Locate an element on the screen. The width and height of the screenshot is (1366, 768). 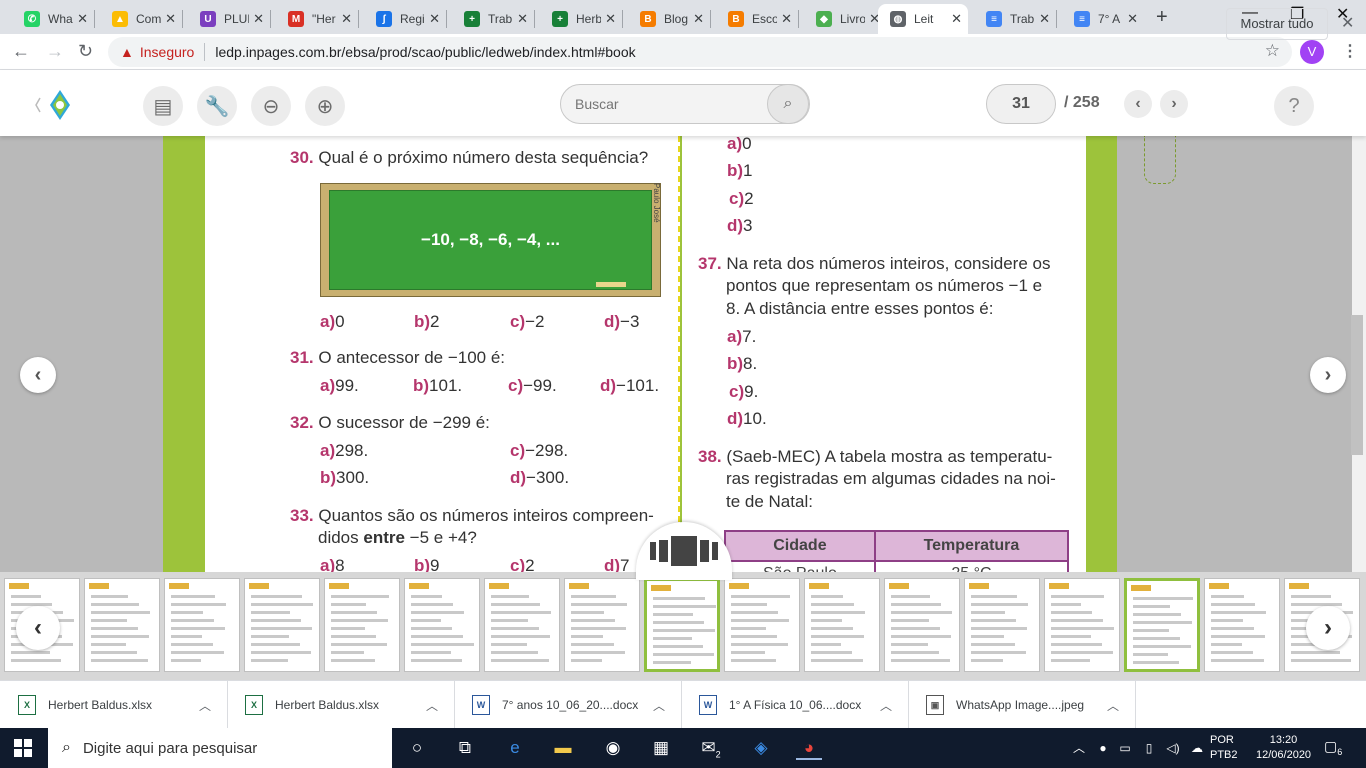
answer-option: c)−298. is located at coordinates (539, 451).